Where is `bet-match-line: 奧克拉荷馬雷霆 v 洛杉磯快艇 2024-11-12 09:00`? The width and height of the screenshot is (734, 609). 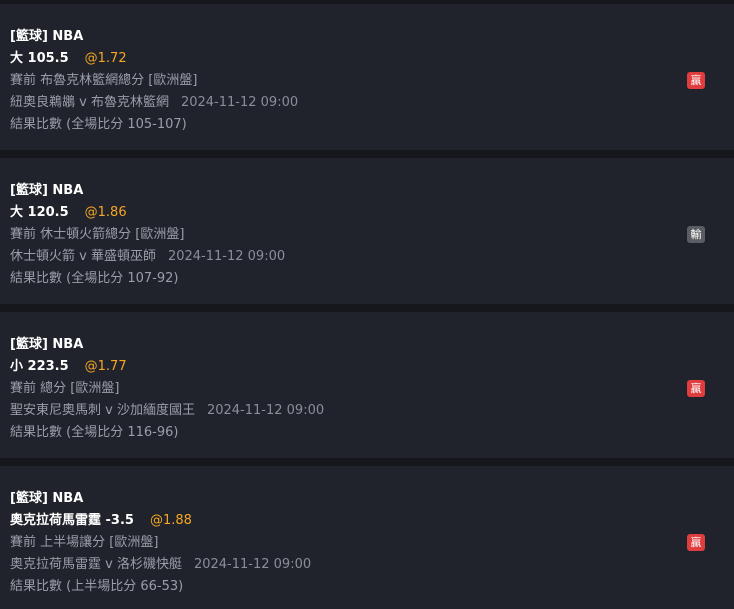 bet-match-line: 奧克拉荷馬雷霆 v 洛杉磯快艇 2024-11-12 09:00 is located at coordinates (160, 565).